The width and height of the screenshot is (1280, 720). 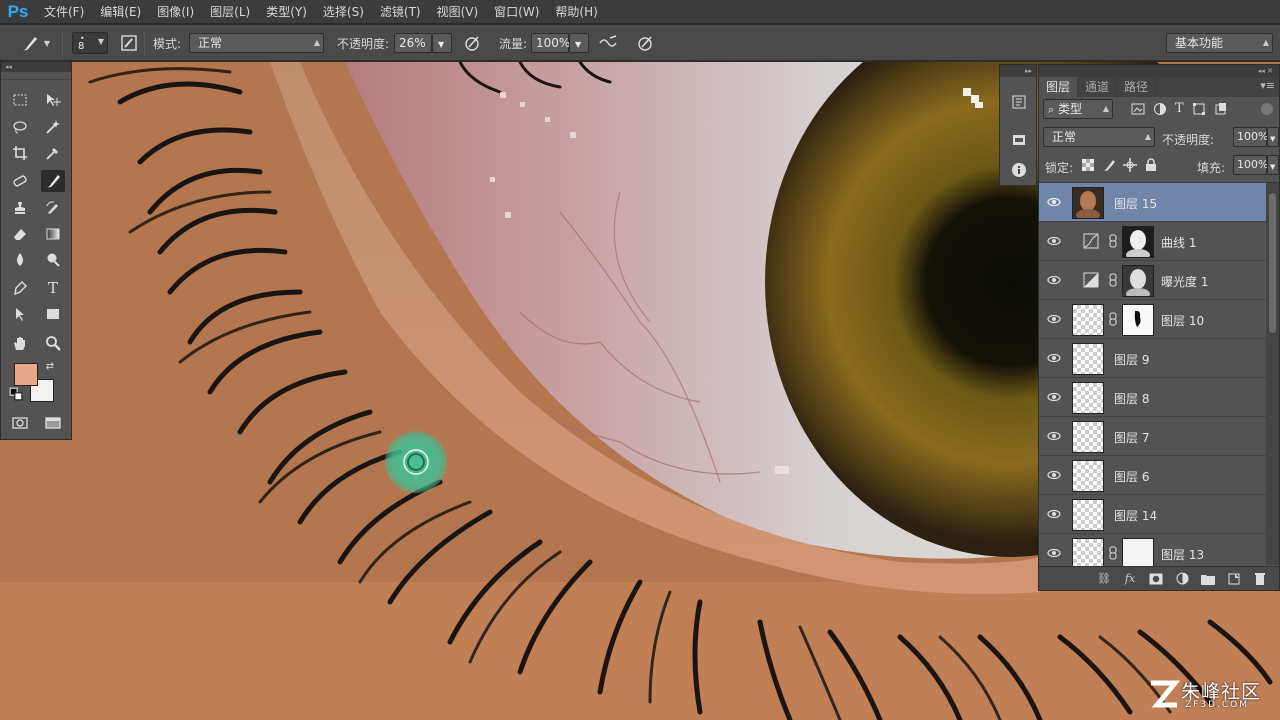 What do you see at coordinates (550, 43) in the screenshot?
I see `flow-input: 100%` at bounding box center [550, 43].